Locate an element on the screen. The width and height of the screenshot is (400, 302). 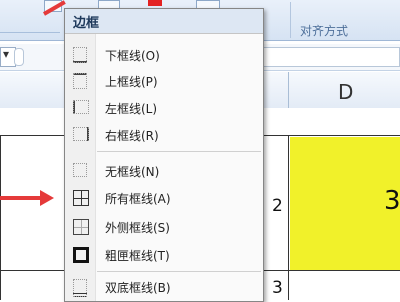
menu-item-top-border: 上框线(P) is located at coordinates (164, 81).